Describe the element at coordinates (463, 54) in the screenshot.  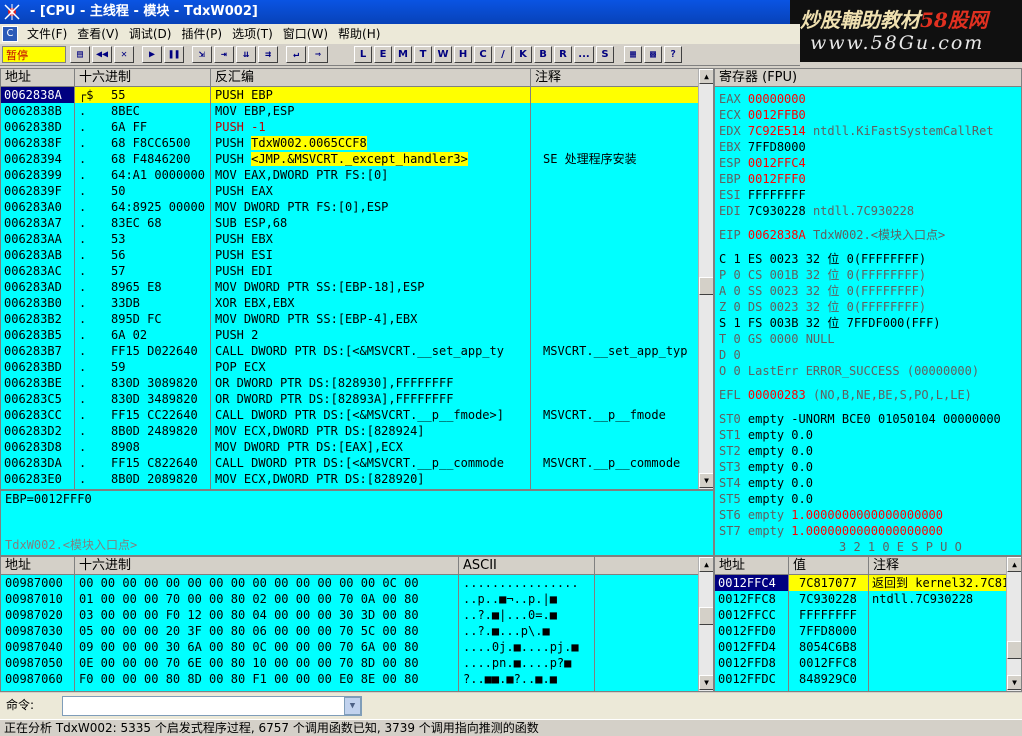
I see `window-button: H` at that location.